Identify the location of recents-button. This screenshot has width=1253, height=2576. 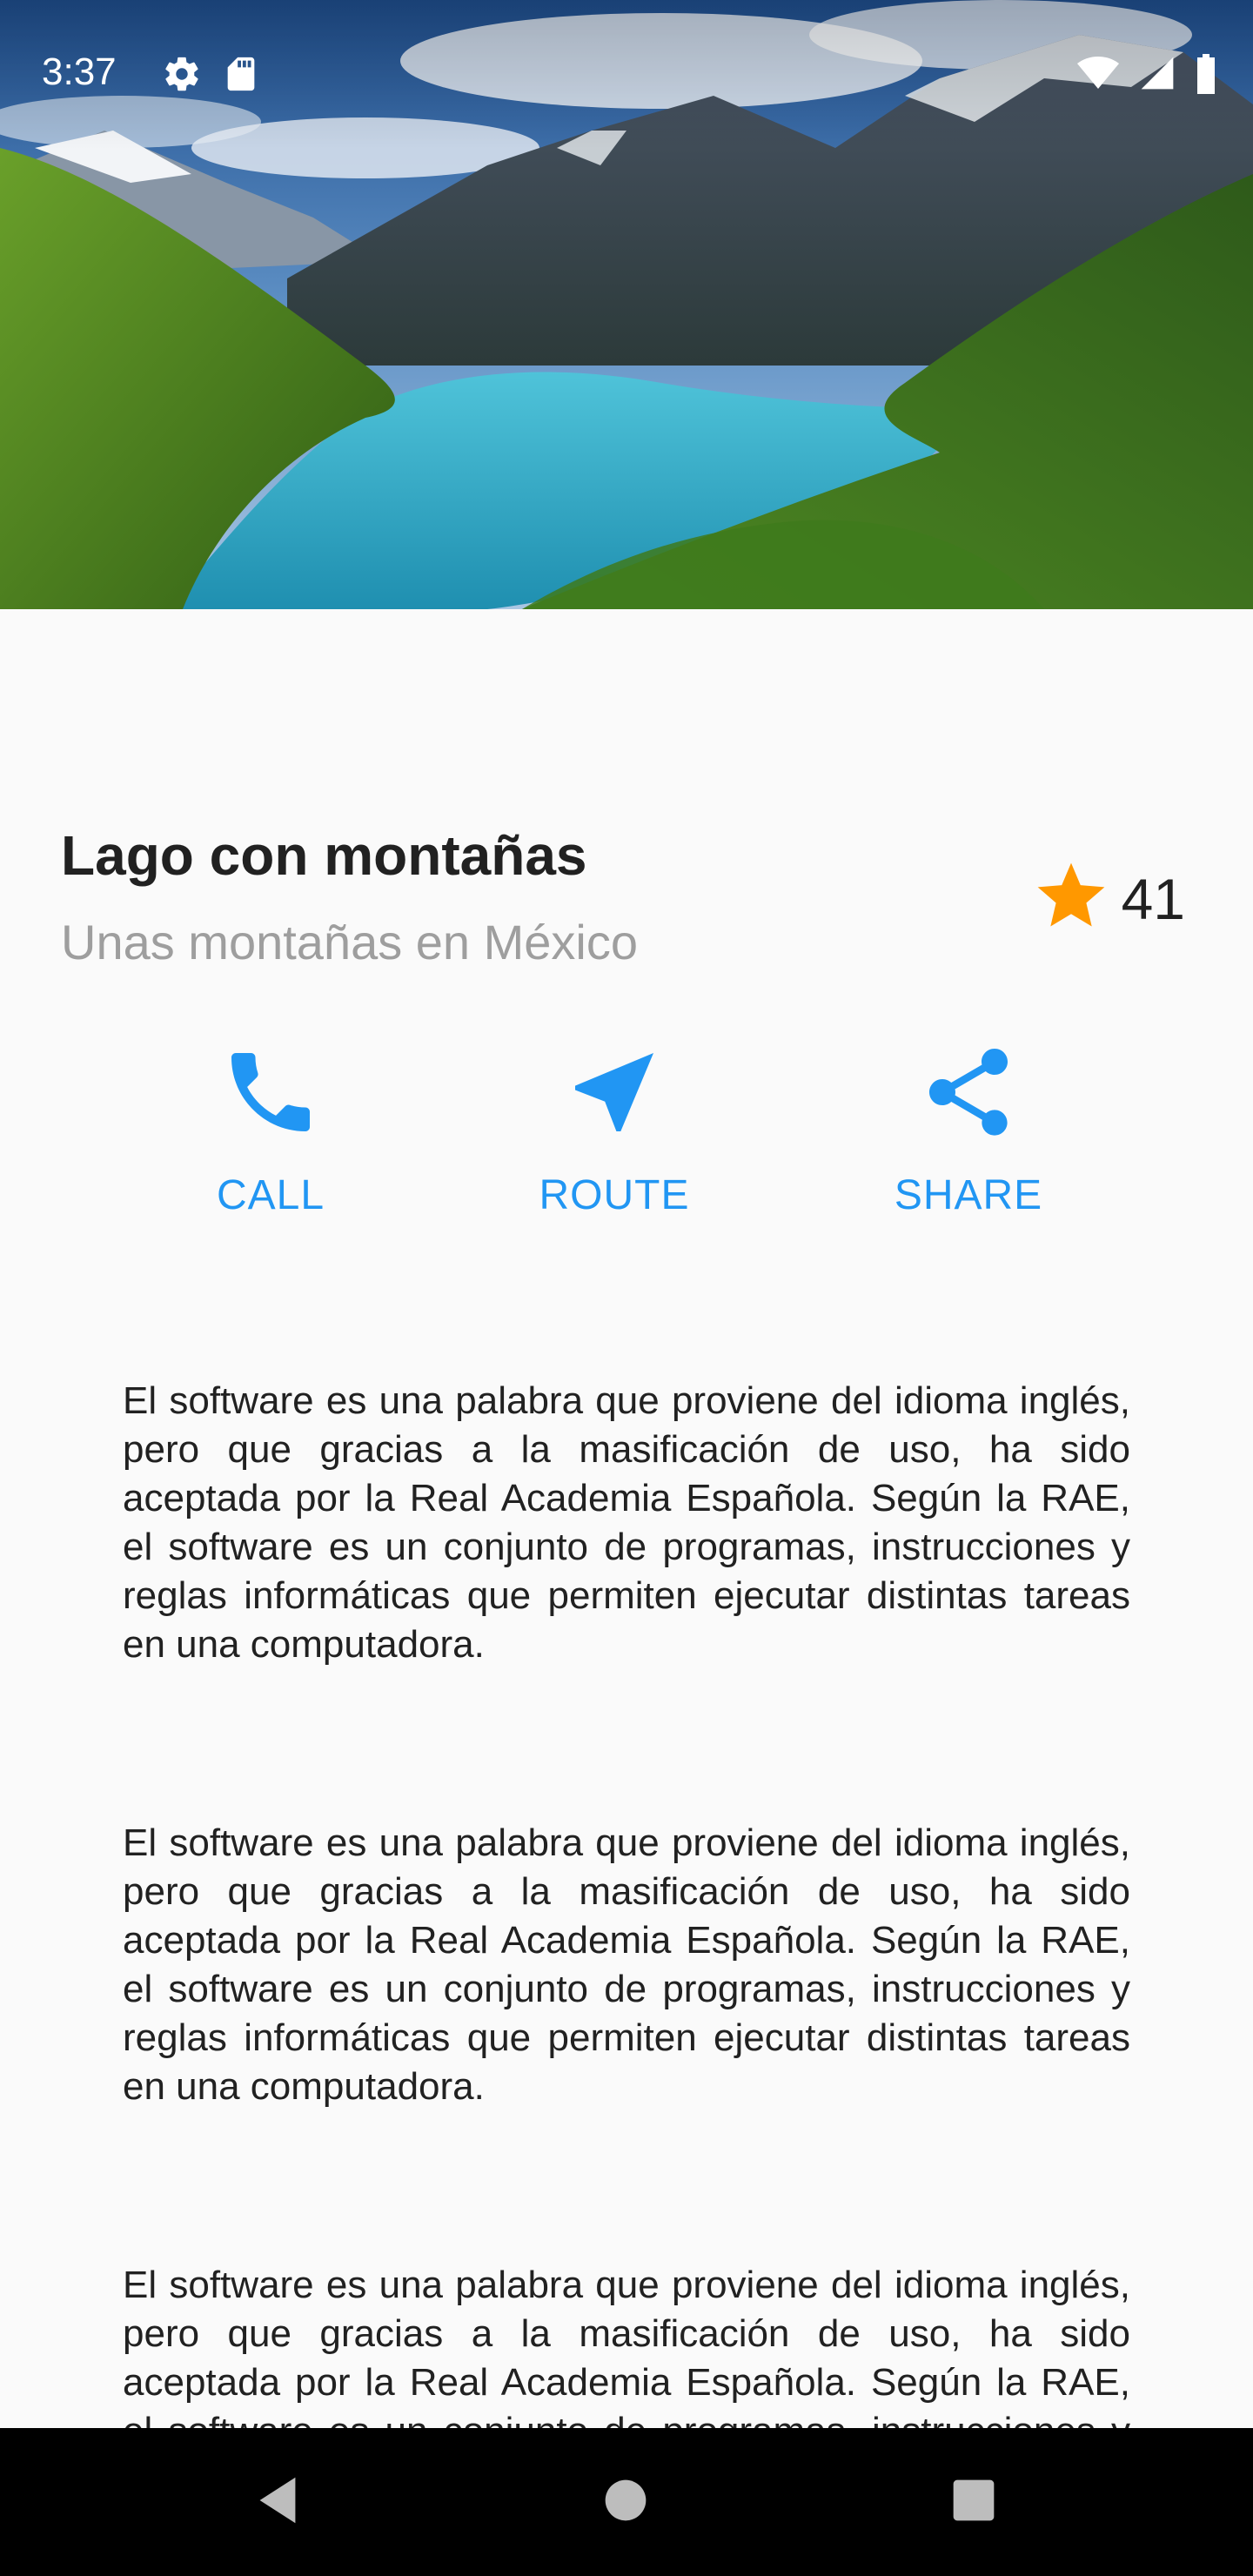
(974, 2502).